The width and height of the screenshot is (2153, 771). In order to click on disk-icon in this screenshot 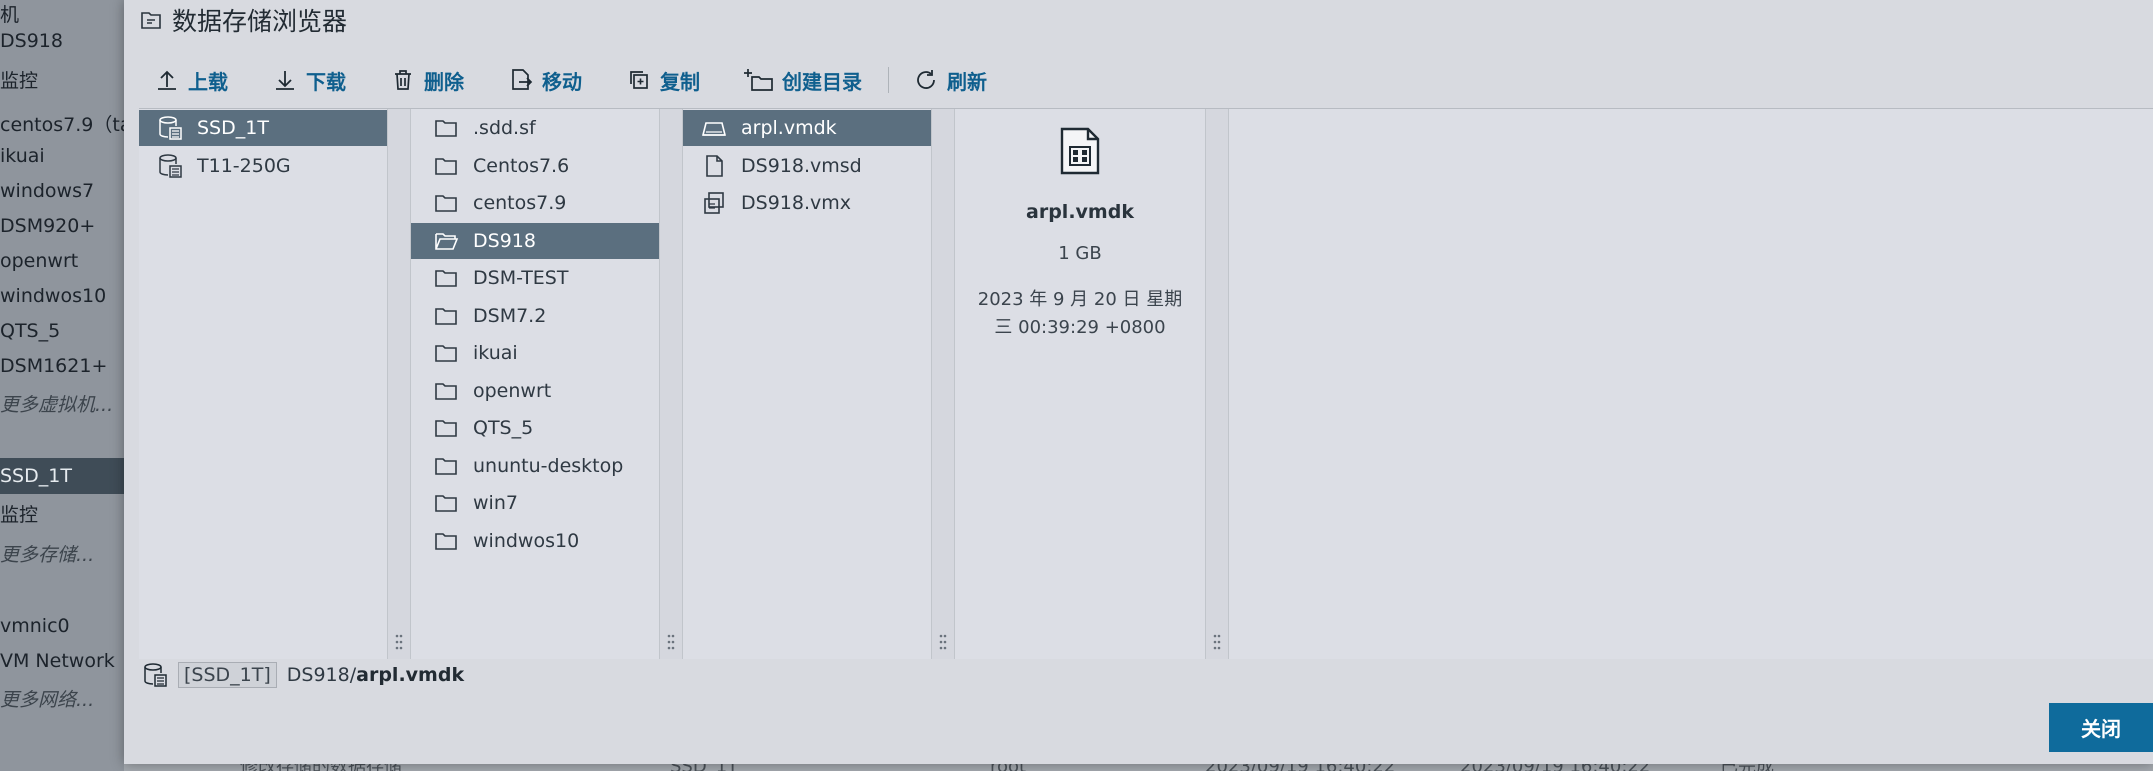, I will do `click(714, 129)`.